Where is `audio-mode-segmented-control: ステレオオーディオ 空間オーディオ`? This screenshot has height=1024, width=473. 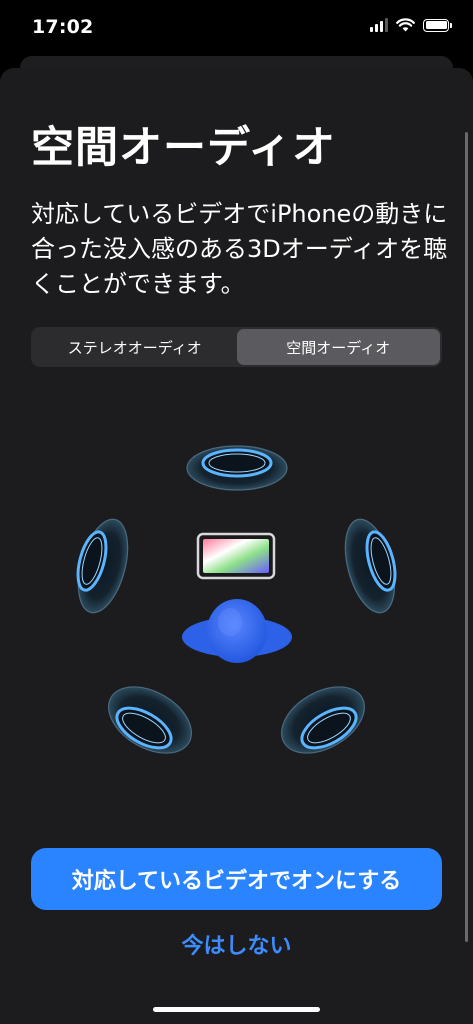 audio-mode-segmented-control: ステレオオーディオ 空間オーディオ is located at coordinates (236, 347).